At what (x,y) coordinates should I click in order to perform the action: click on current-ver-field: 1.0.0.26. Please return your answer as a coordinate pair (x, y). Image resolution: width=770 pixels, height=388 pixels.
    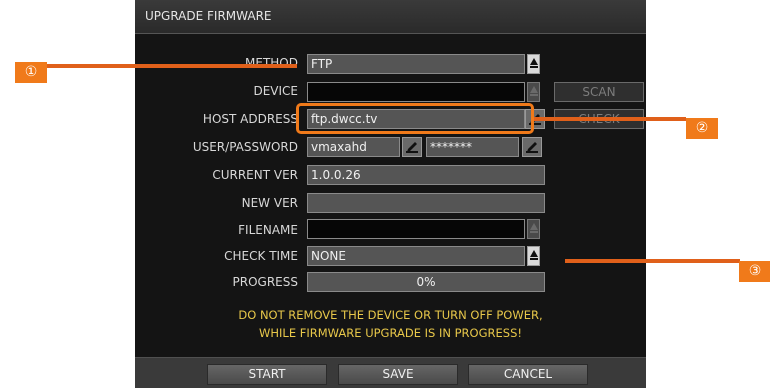
    Looking at the image, I should click on (426, 175).